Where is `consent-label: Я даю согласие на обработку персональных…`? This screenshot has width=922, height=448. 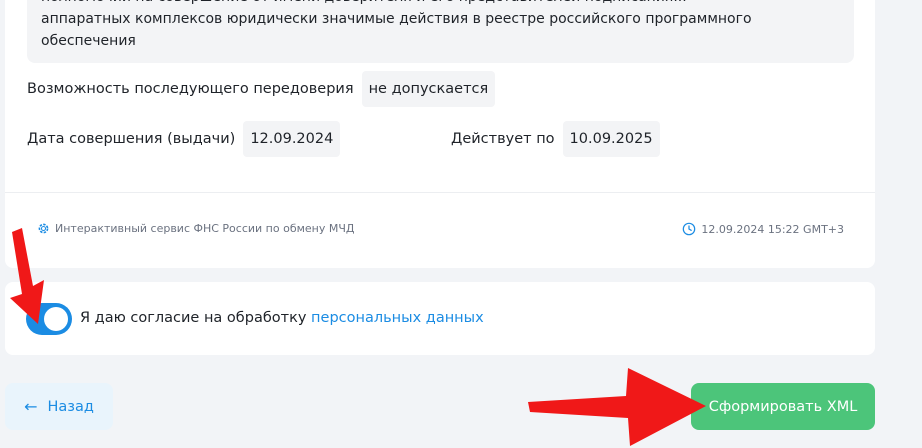 consent-label: Я даю согласие на обработку персональных… is located at coordinates (282, 318).